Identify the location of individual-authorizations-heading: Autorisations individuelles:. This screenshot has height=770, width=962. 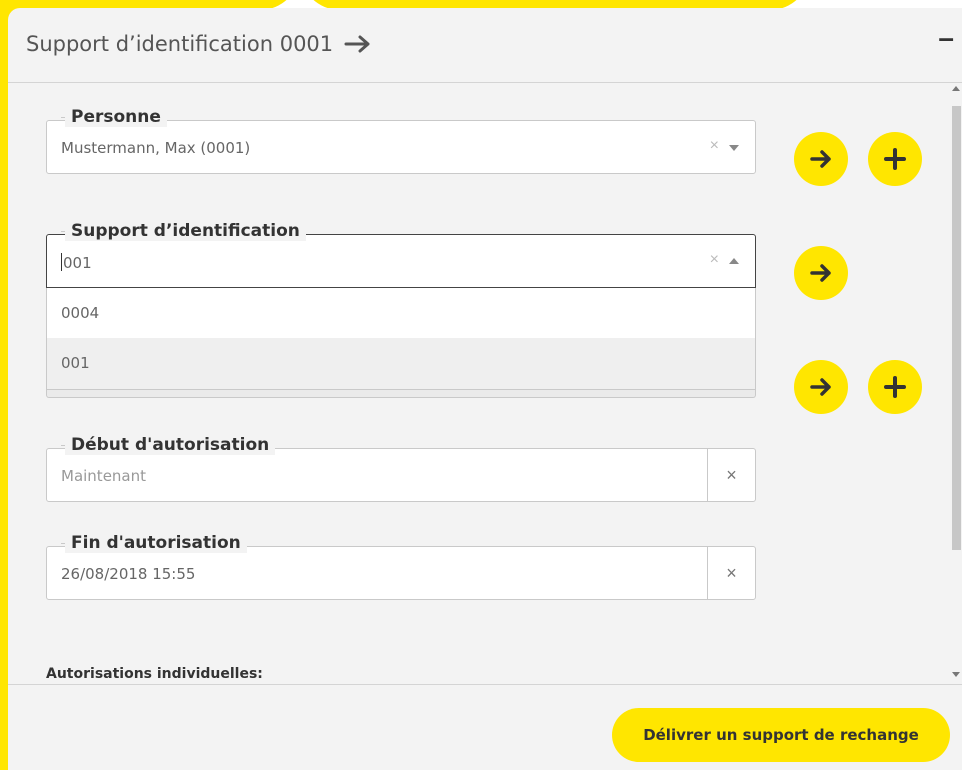
(154, 674).